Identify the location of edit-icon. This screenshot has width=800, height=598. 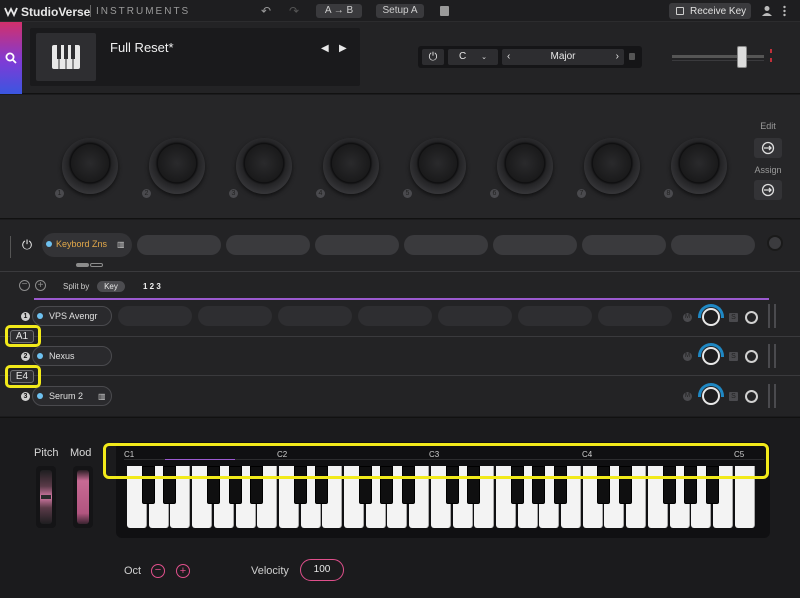
(768, 148).